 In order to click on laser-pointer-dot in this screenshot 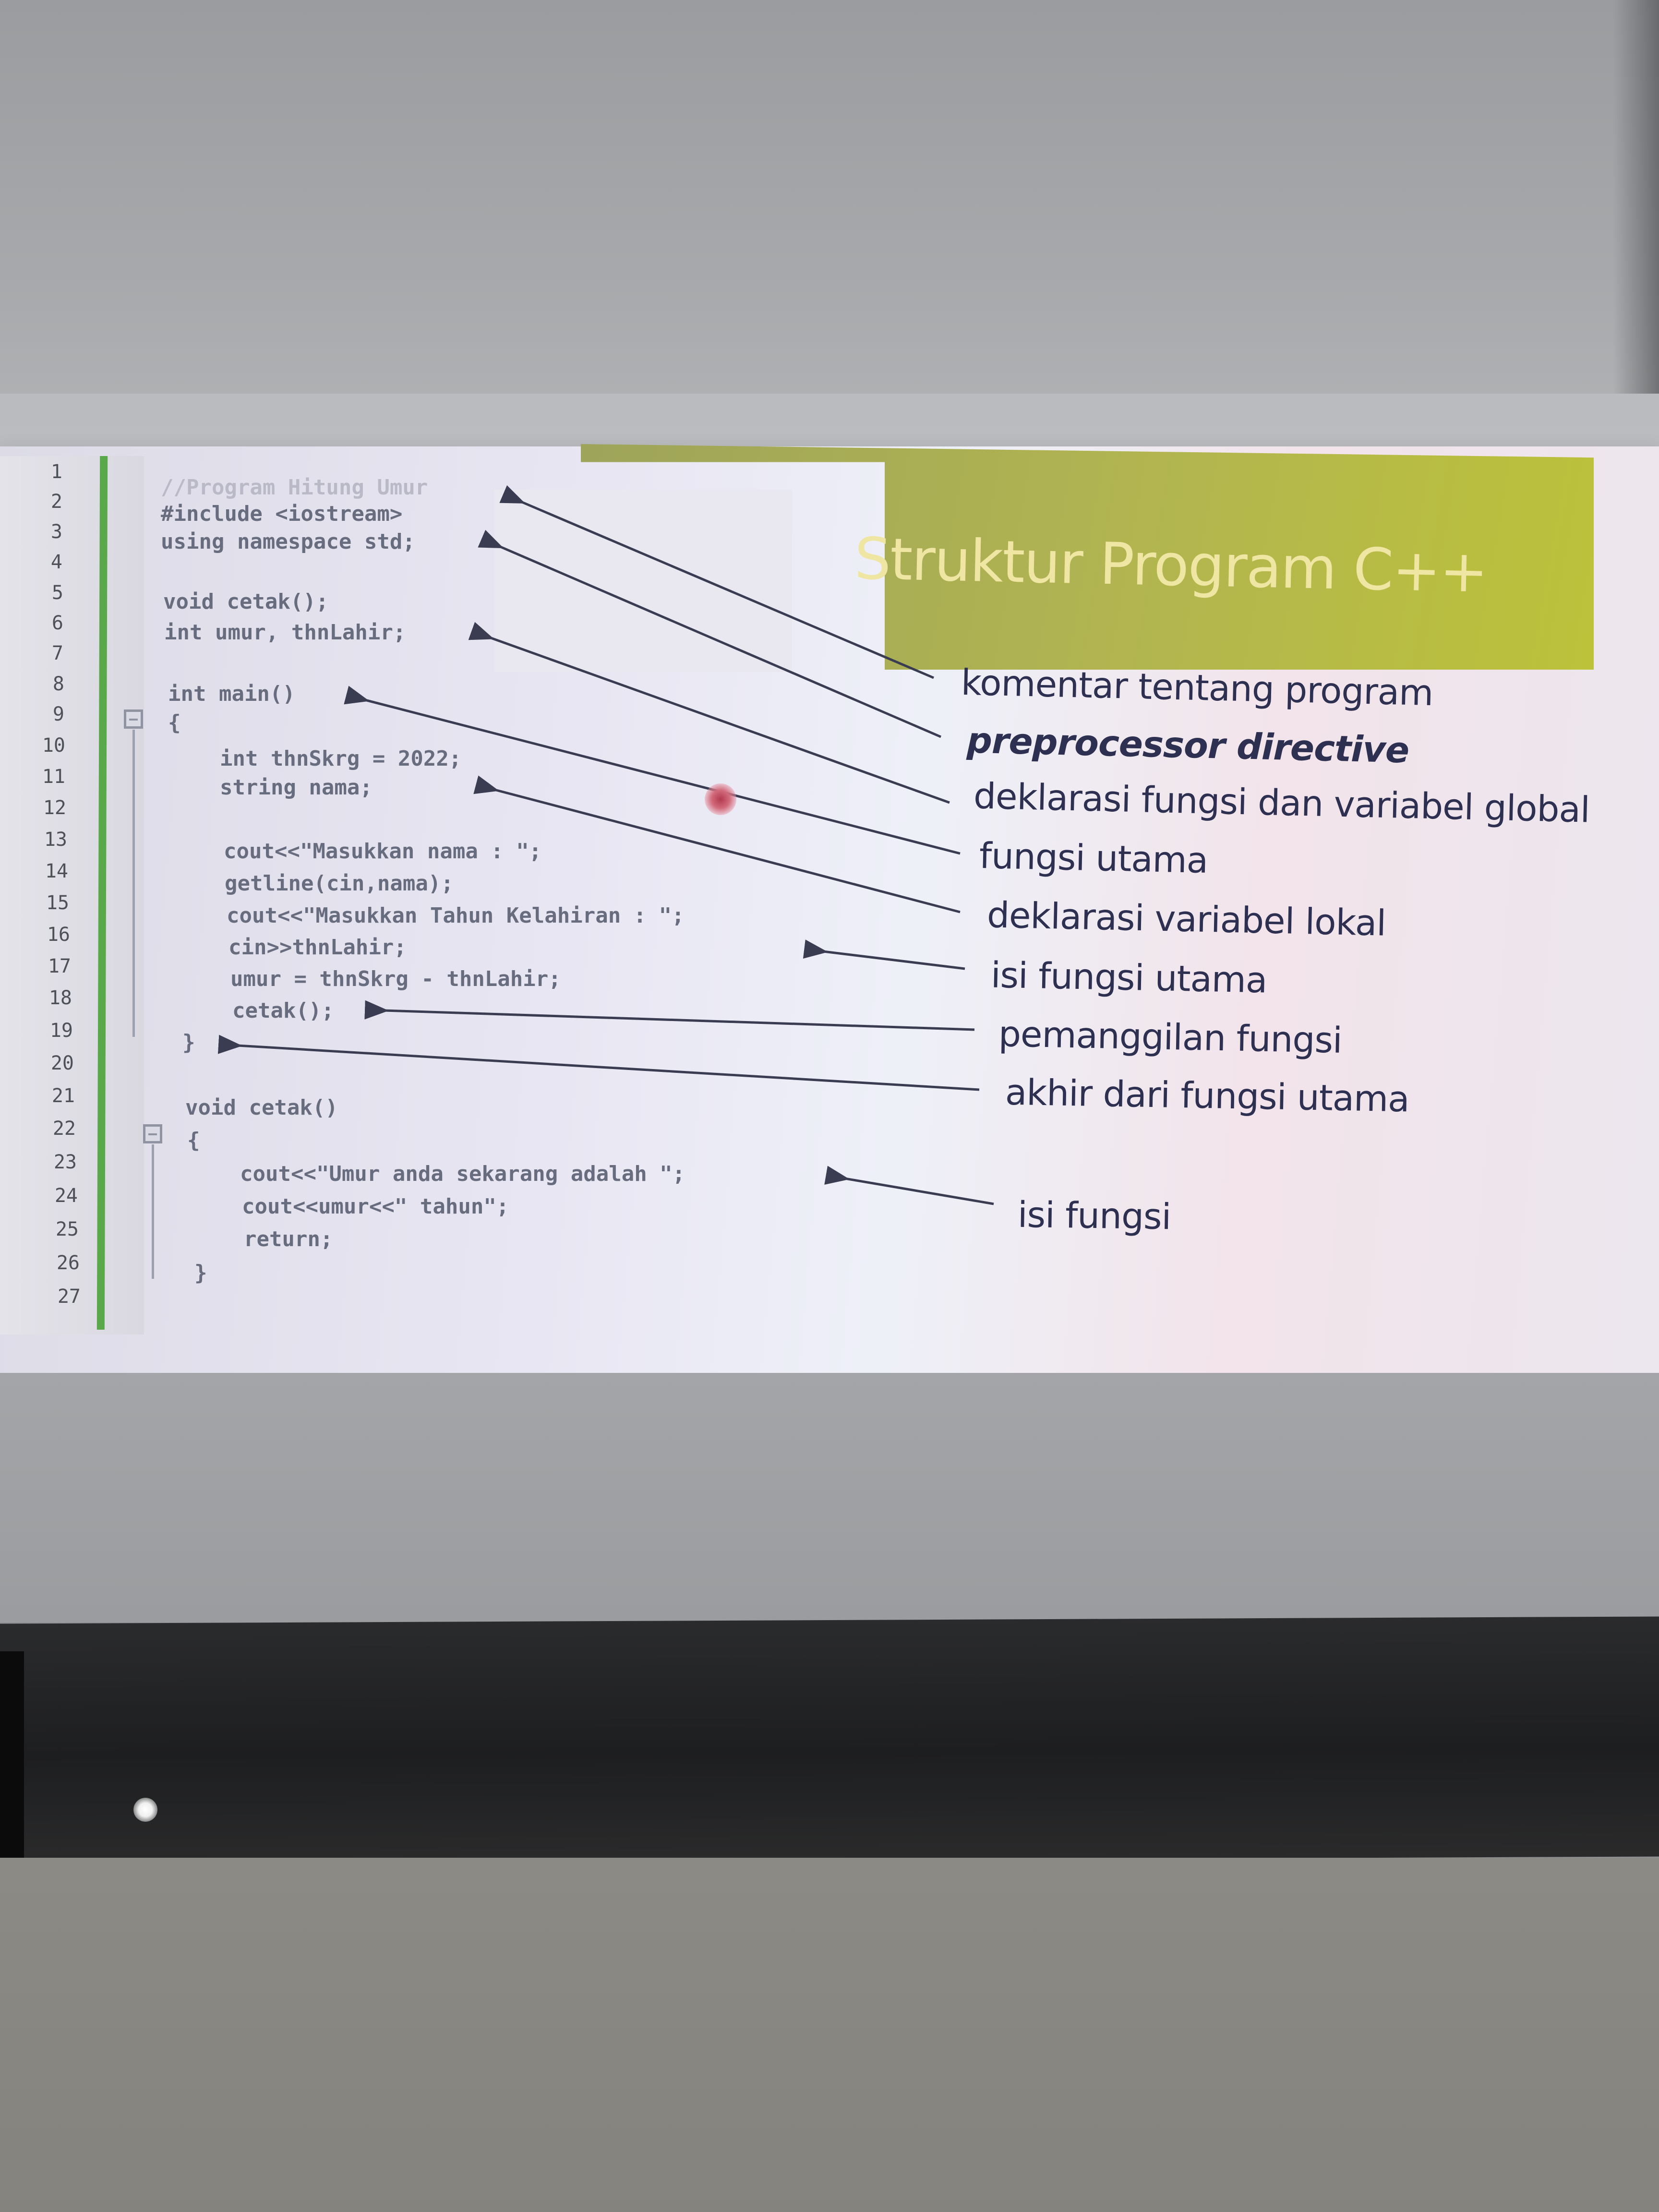, I will do `click(720, 799)`.